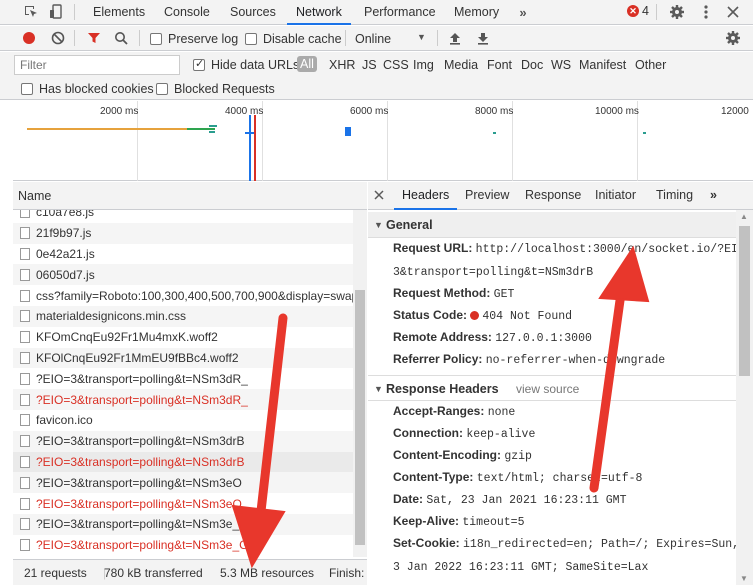 The image size is (753, 585). What do you see at coordinates (434, 248) in the screenshot?
I see `request-url-key: Request URL:` at bounding box center [434, 248].